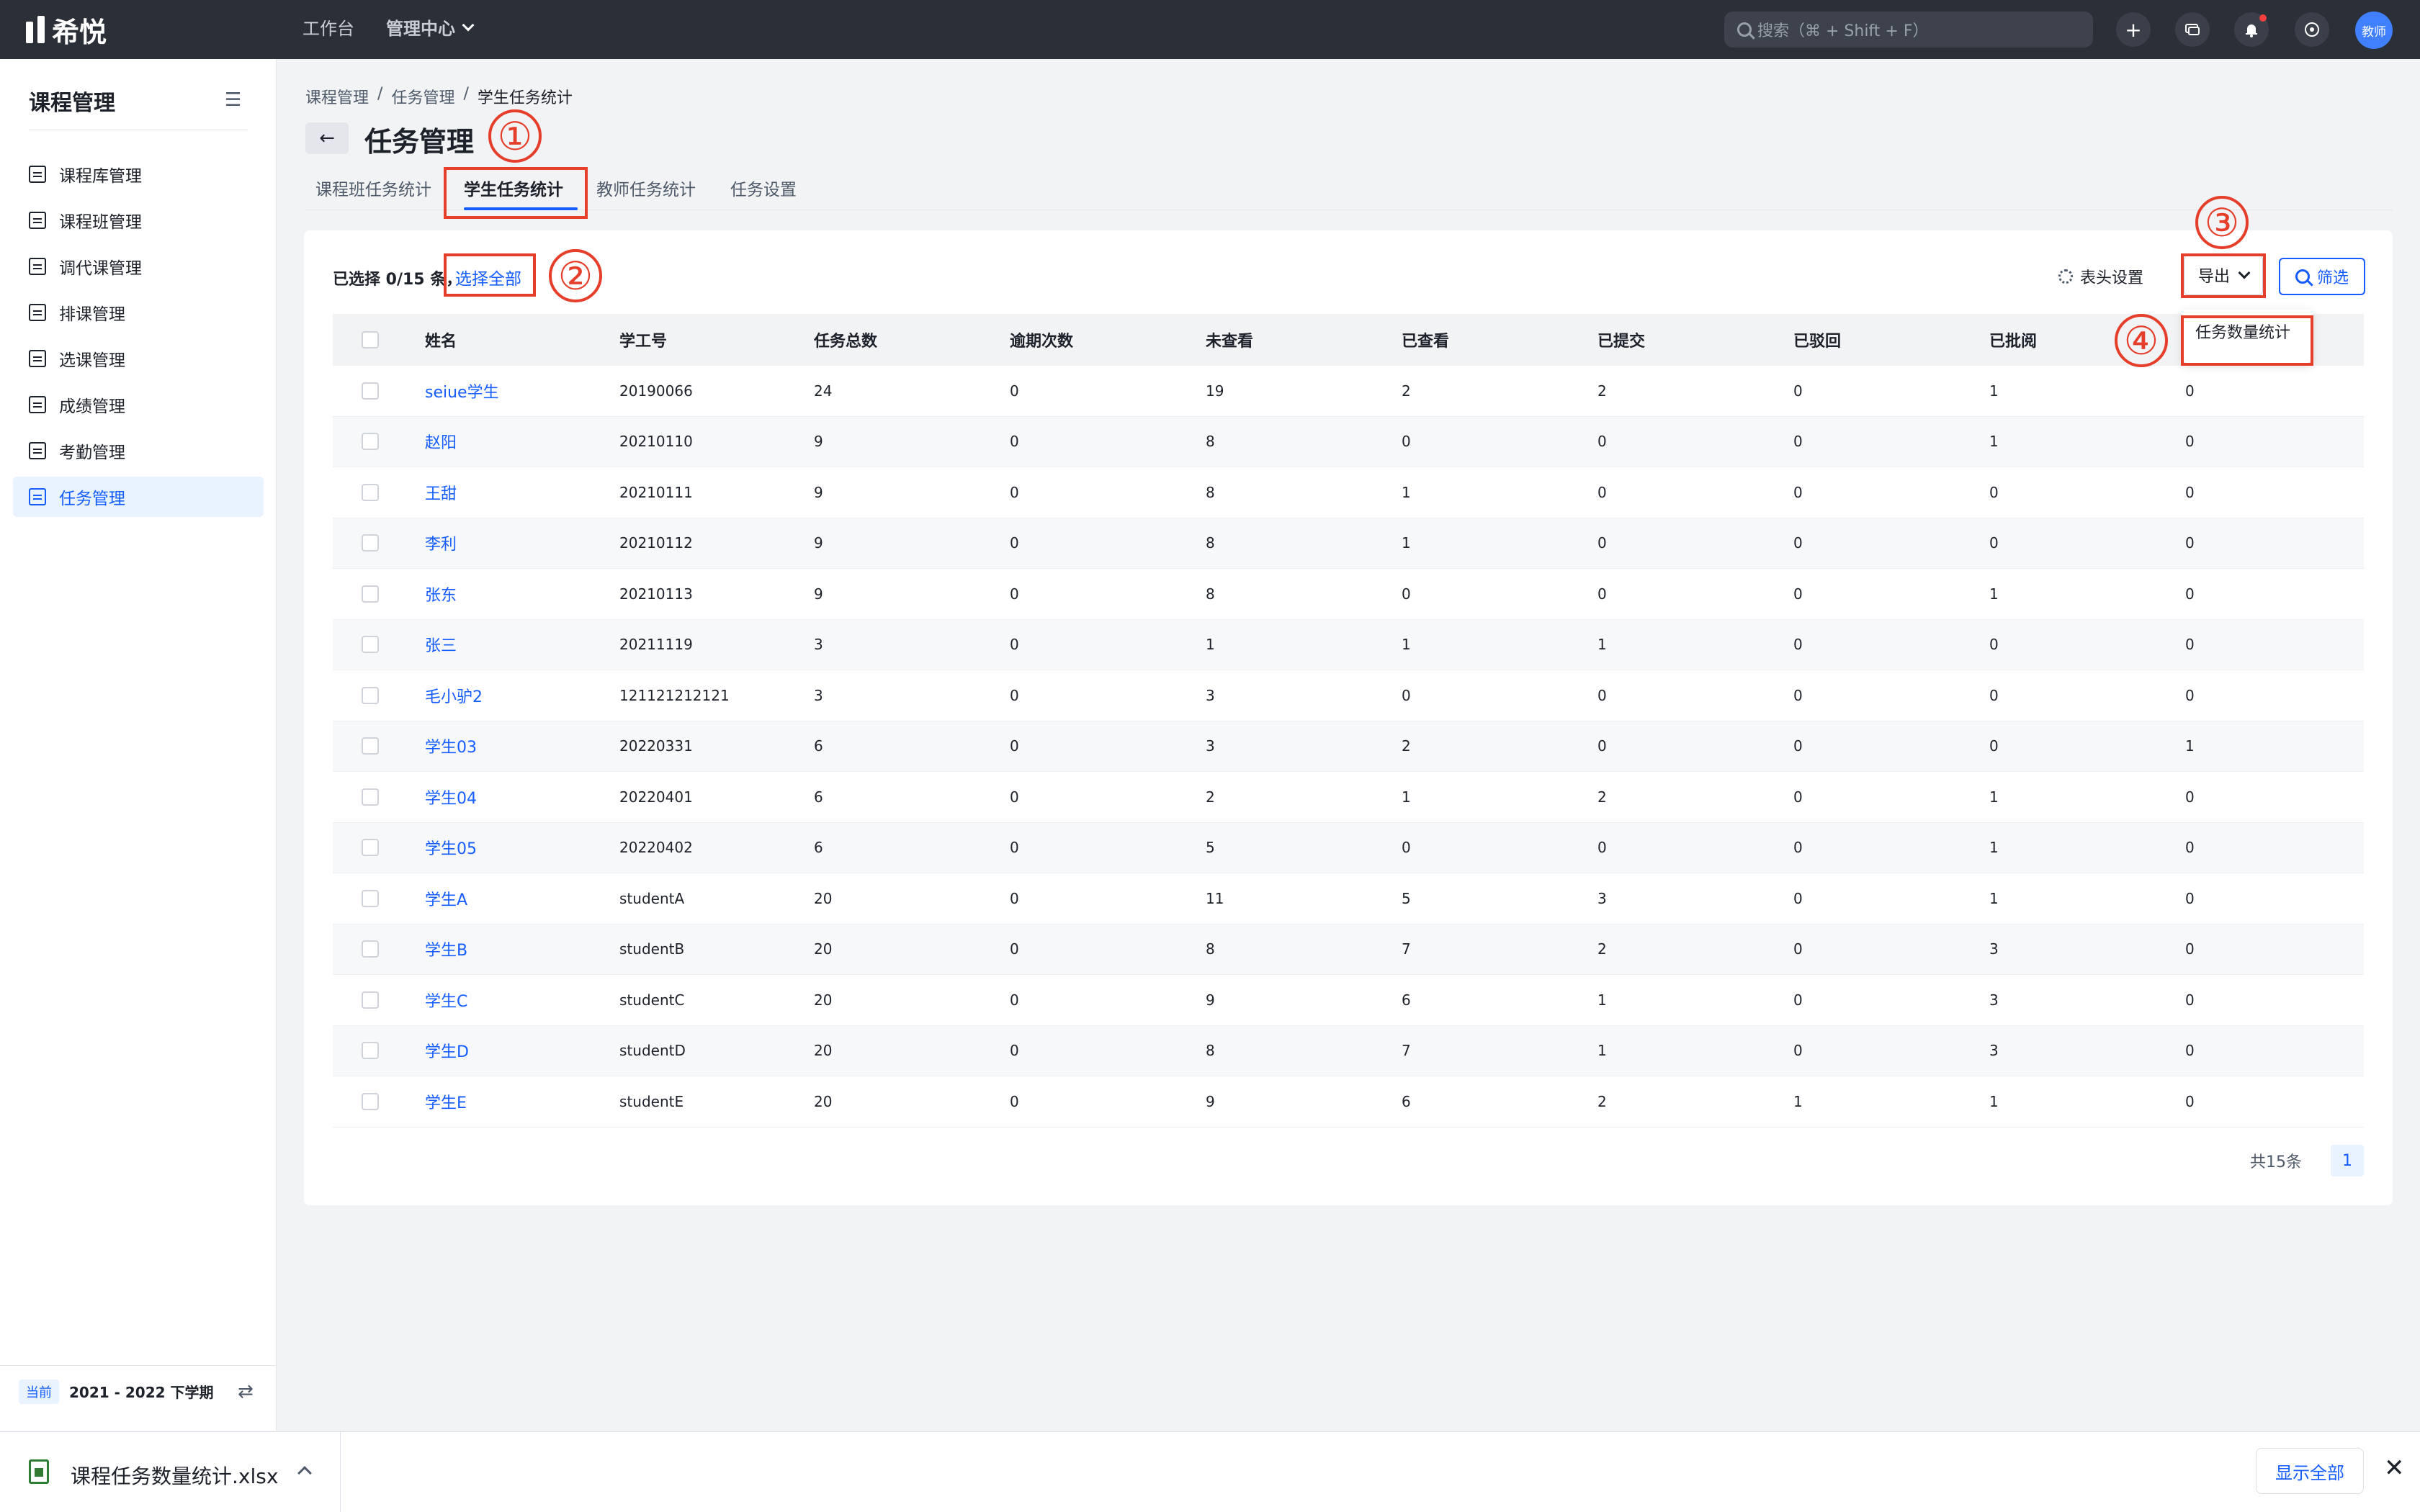  I want to click on chevron-up-icon, so click(304, 1473).